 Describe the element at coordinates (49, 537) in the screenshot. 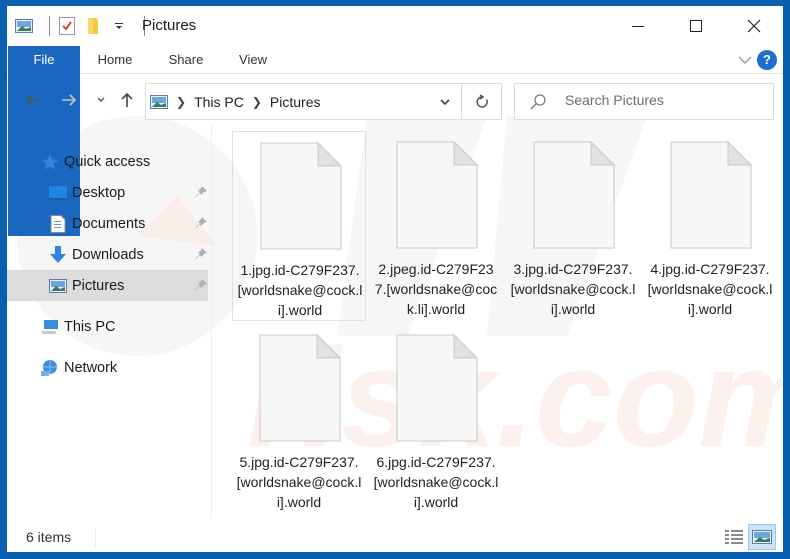

I see `item-count: 6 items` at that location.